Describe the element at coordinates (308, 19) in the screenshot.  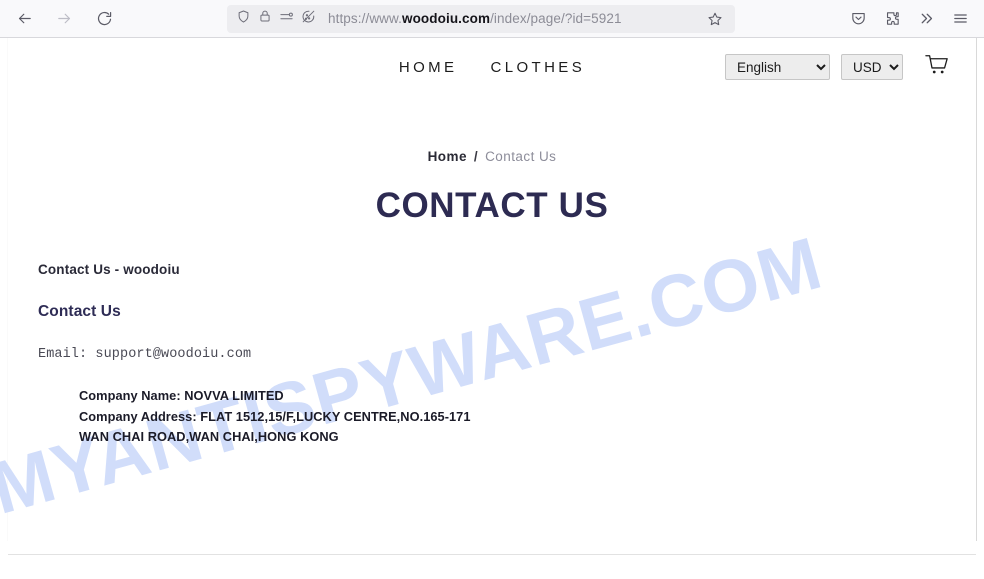
I see `cookie-blocked-icon` at that location.